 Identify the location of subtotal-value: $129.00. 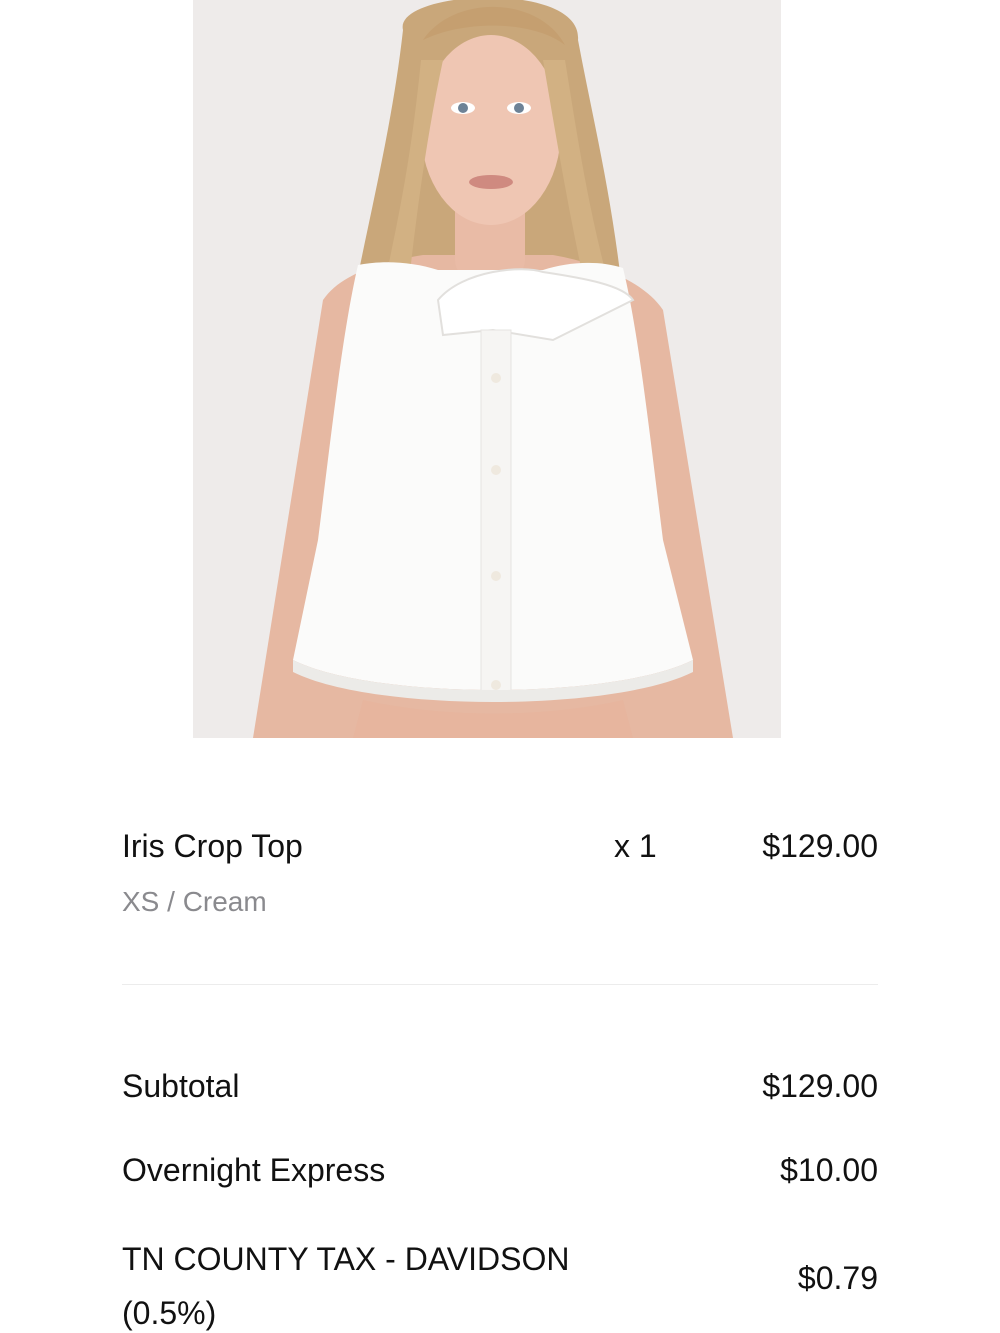
(820, 1086).